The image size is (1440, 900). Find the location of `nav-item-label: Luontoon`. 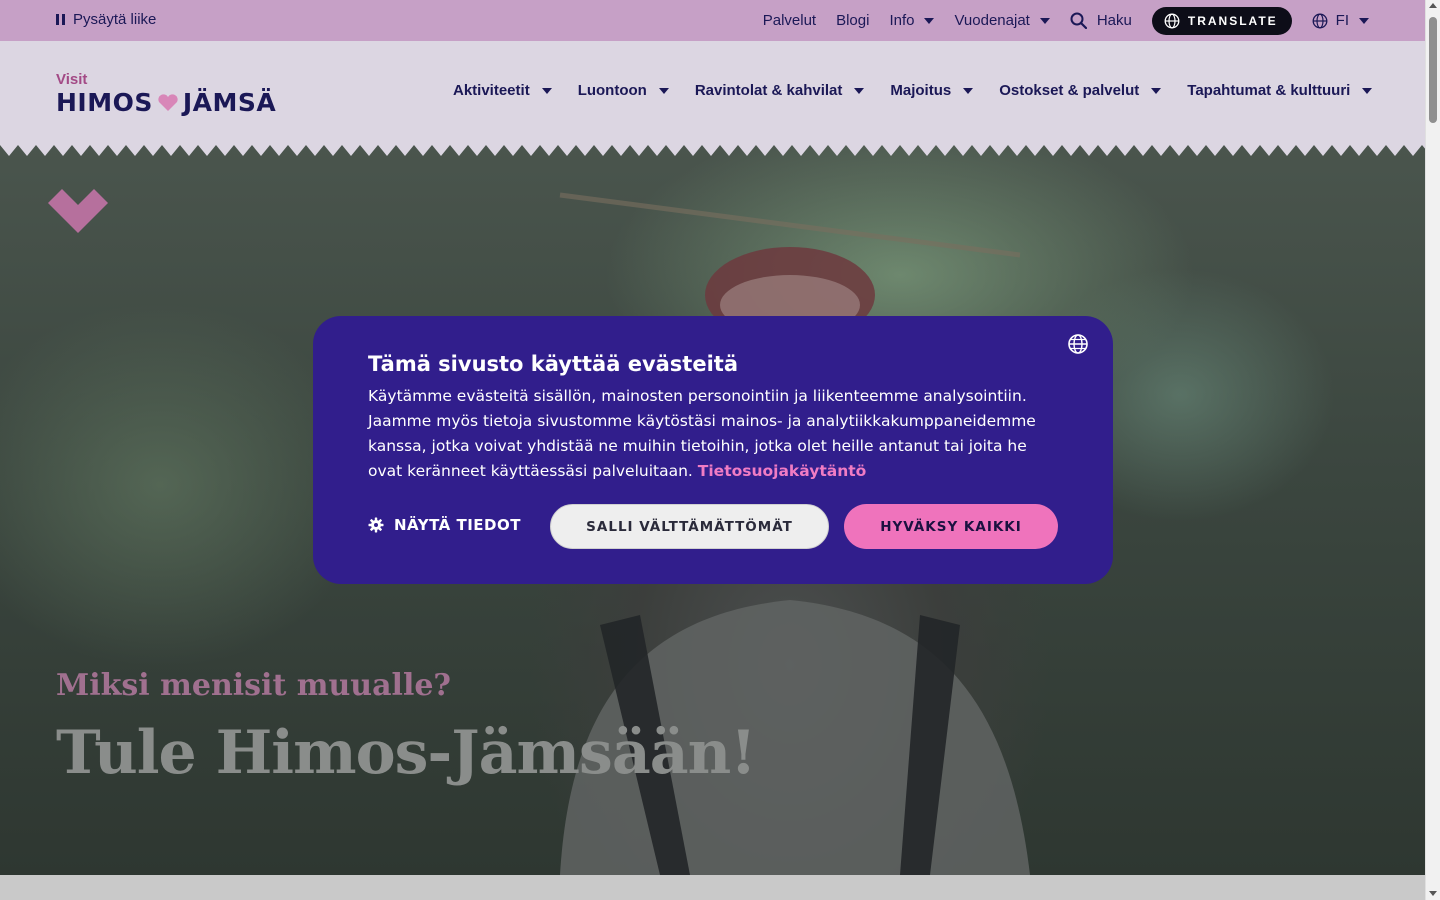

nav-item-label: Luontoon is located at coordinates (612, 90).